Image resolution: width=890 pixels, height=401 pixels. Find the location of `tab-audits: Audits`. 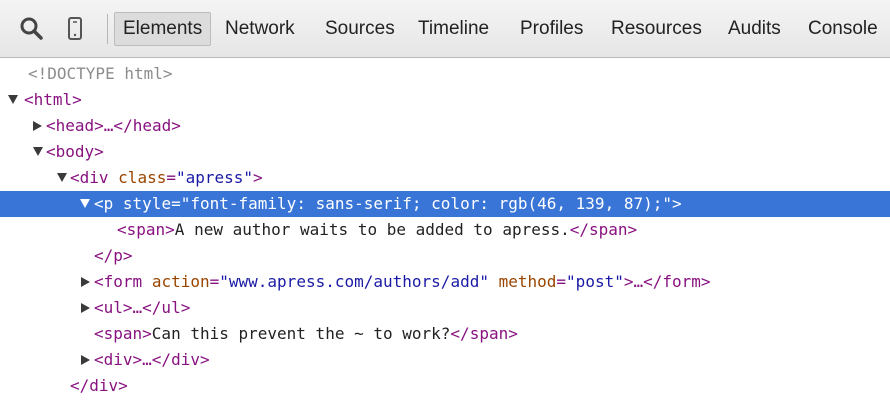

tab-audits: Audits is located at coordinates (754, 29).